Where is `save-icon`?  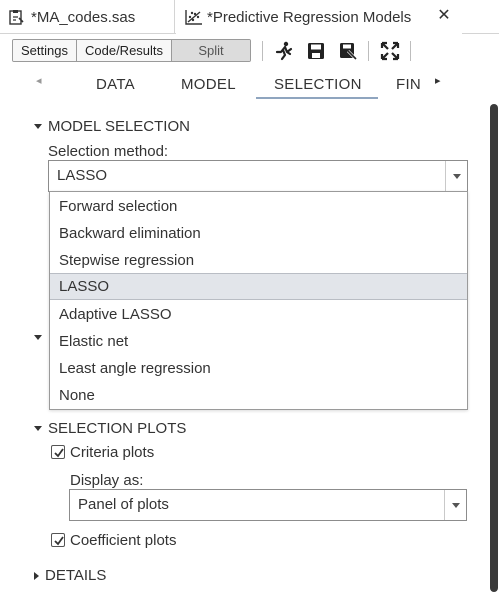
save-icon is located at coordinates (316, 51).